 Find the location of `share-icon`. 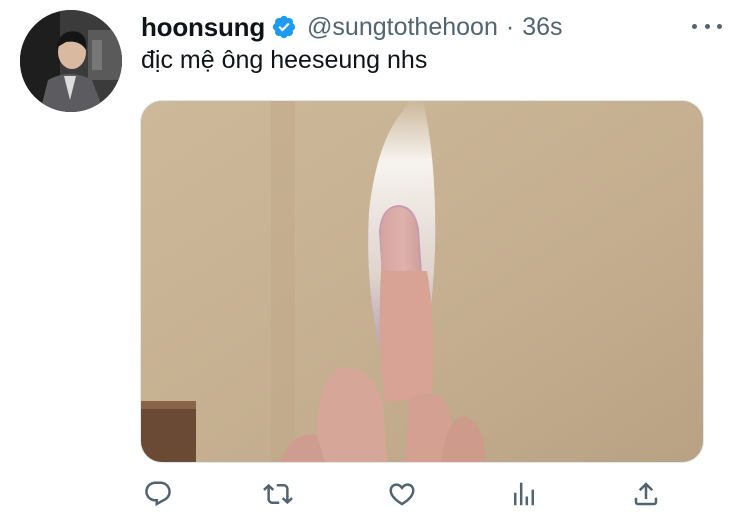

share-icon is located at coordinates (646, 494).